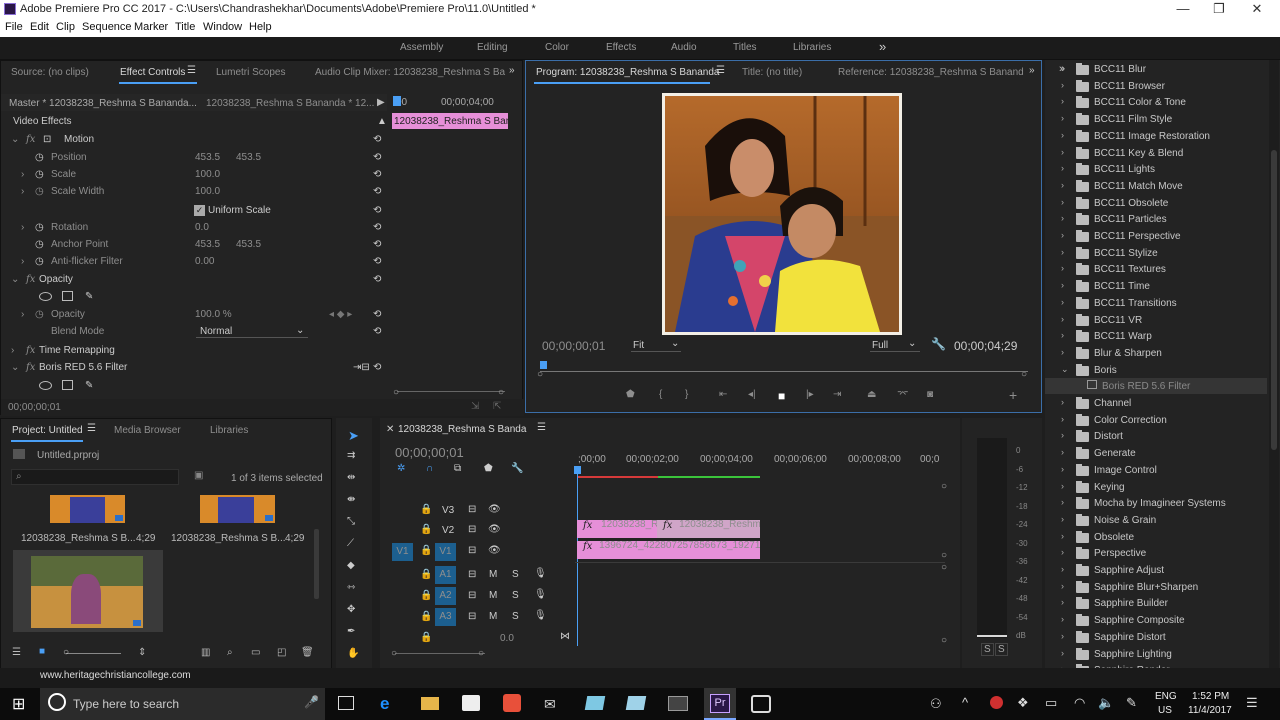  What do you see at coordinates (316, 564) in the screenshot?
I see `project-scrollbar` at bounding box center [316, 564].